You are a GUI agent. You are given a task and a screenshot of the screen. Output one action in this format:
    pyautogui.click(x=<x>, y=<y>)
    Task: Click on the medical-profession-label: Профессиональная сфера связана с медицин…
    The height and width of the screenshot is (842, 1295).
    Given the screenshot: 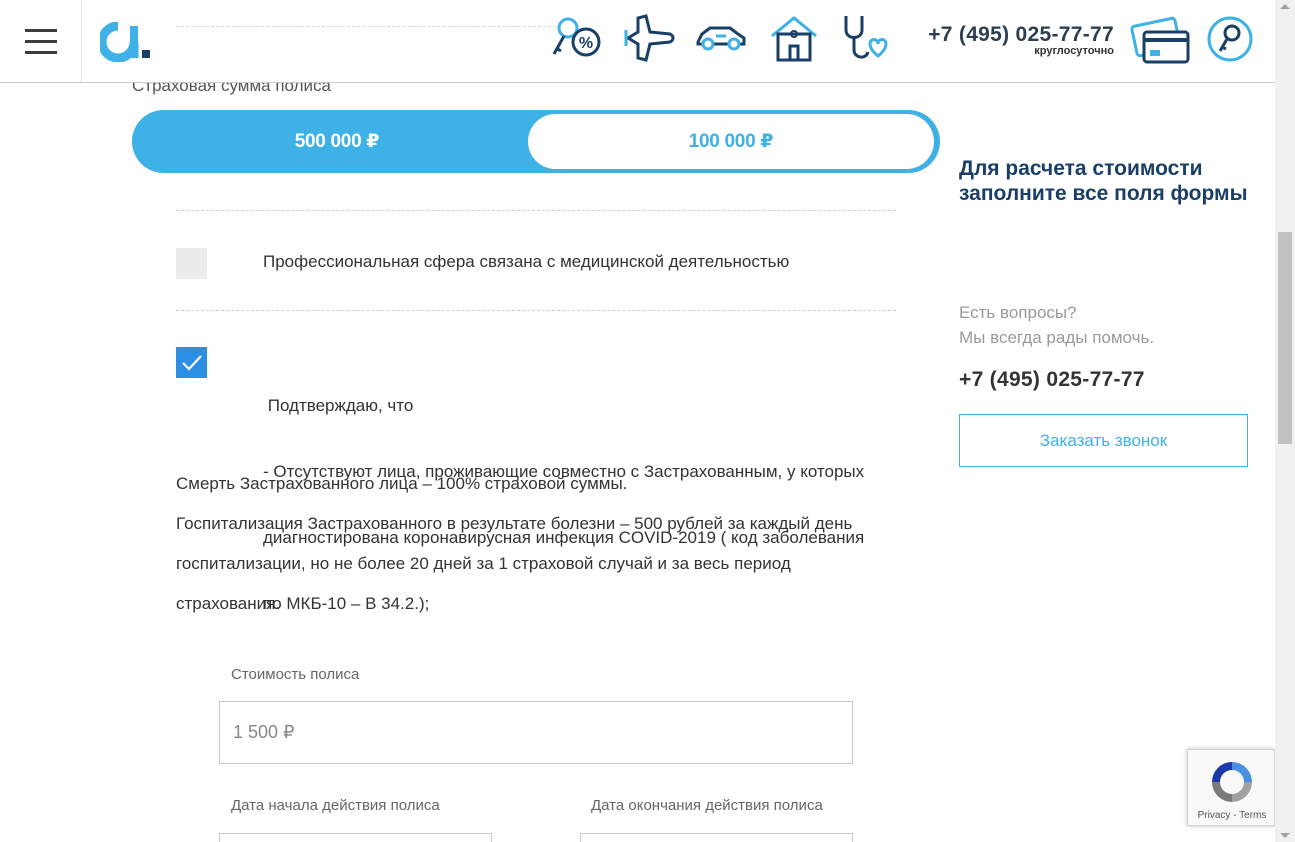 What is the action you would take?
    pyautogui.click(x=526, y=261)
    